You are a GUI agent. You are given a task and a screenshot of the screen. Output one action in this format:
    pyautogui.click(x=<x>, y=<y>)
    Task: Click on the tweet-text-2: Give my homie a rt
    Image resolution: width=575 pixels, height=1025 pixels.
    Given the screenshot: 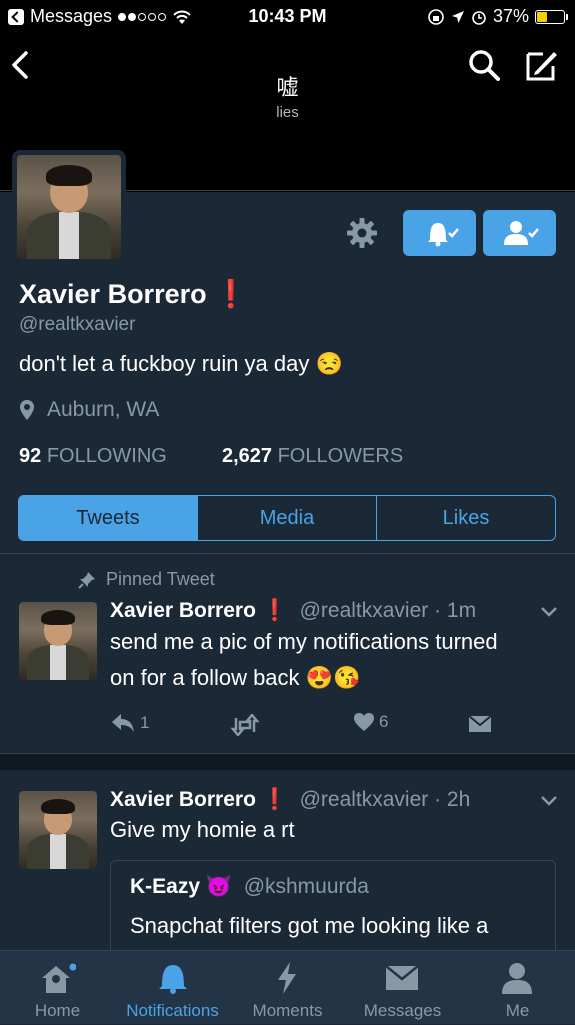 What is the action you would take?
    pyautogui.click(x=202, y=829)
    